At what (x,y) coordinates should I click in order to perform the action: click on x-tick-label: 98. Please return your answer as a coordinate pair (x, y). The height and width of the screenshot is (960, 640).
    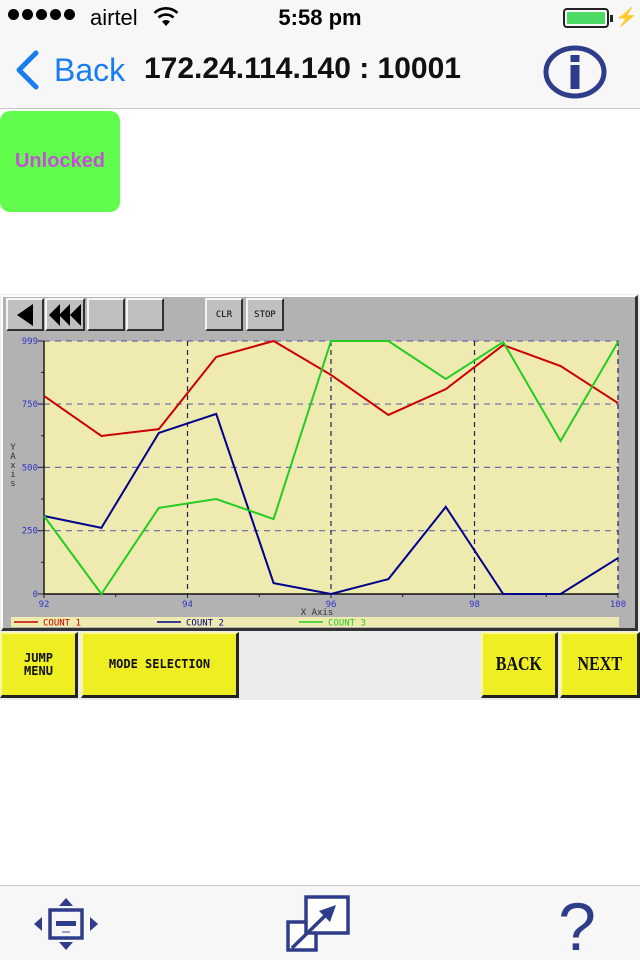
    Looking at the image, I should click on (474, 605).